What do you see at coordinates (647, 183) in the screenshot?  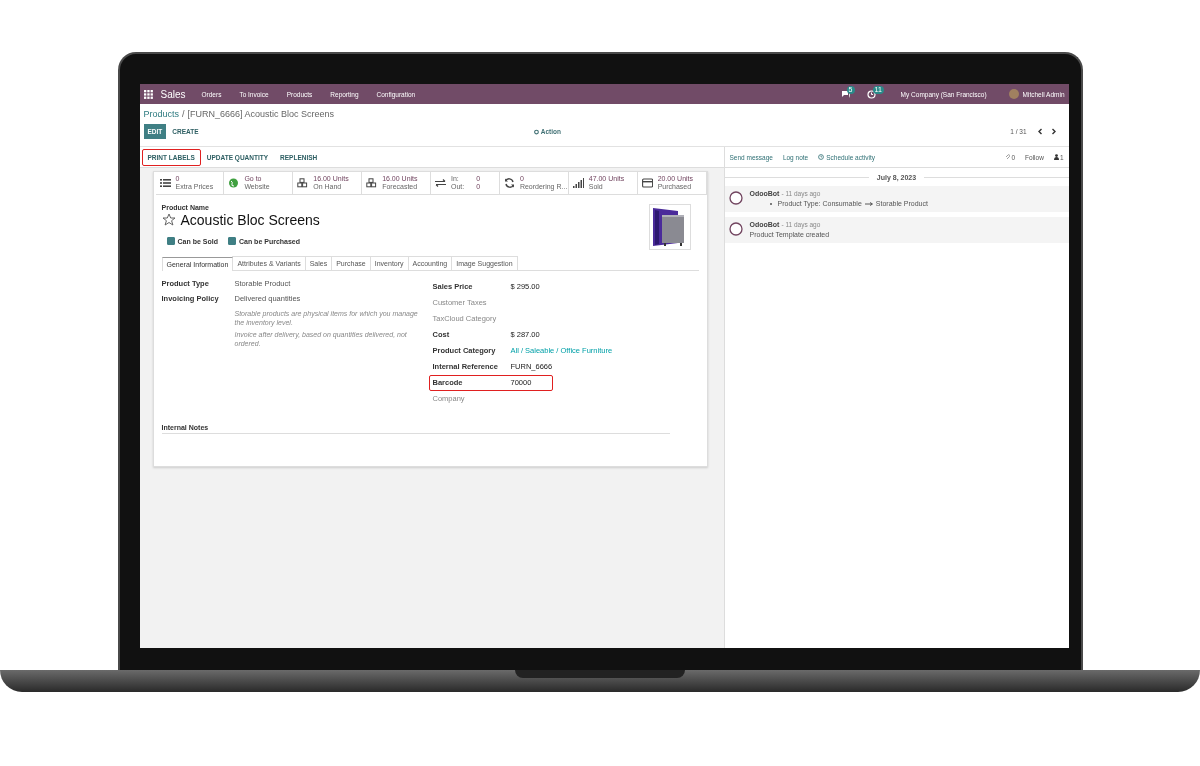 I see `card-icon` at bounding box center [647, 183].